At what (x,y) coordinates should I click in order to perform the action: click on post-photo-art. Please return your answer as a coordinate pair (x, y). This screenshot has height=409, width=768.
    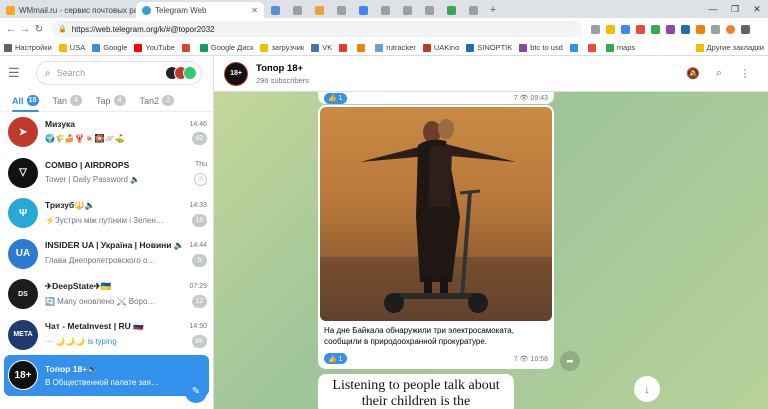
    Looking at the image, I should click on (436, 220).